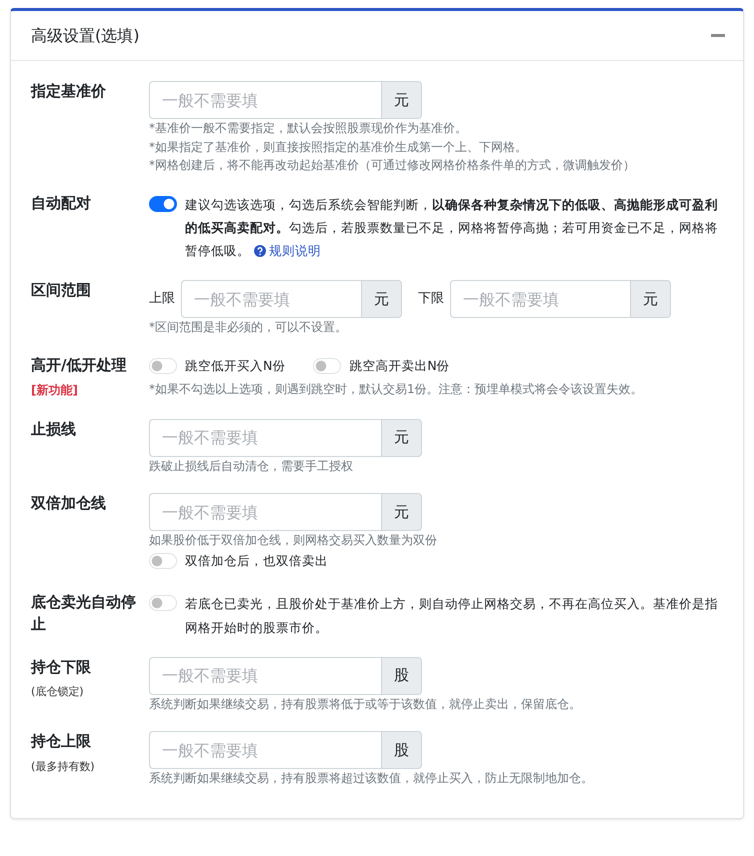 This screenshot has height=856, width=754. Describe the element at coordinates (54, 389) in the screenshot. I see `new-feature-tag: [新功能]` at that location.